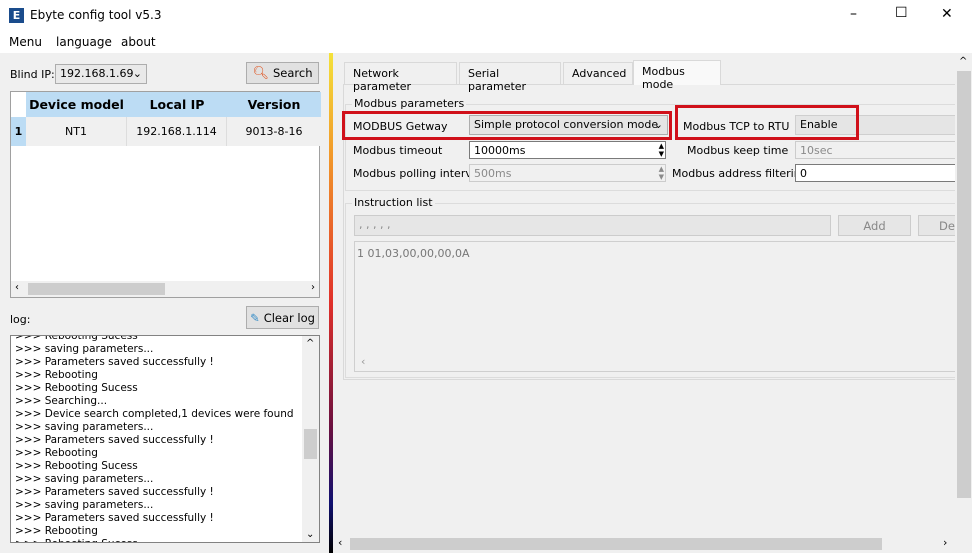 The image size is (972, 553). Describe the element at coordinates (816, 150) in the screenshot. I see `keep-time-value: 10sec` at that location.